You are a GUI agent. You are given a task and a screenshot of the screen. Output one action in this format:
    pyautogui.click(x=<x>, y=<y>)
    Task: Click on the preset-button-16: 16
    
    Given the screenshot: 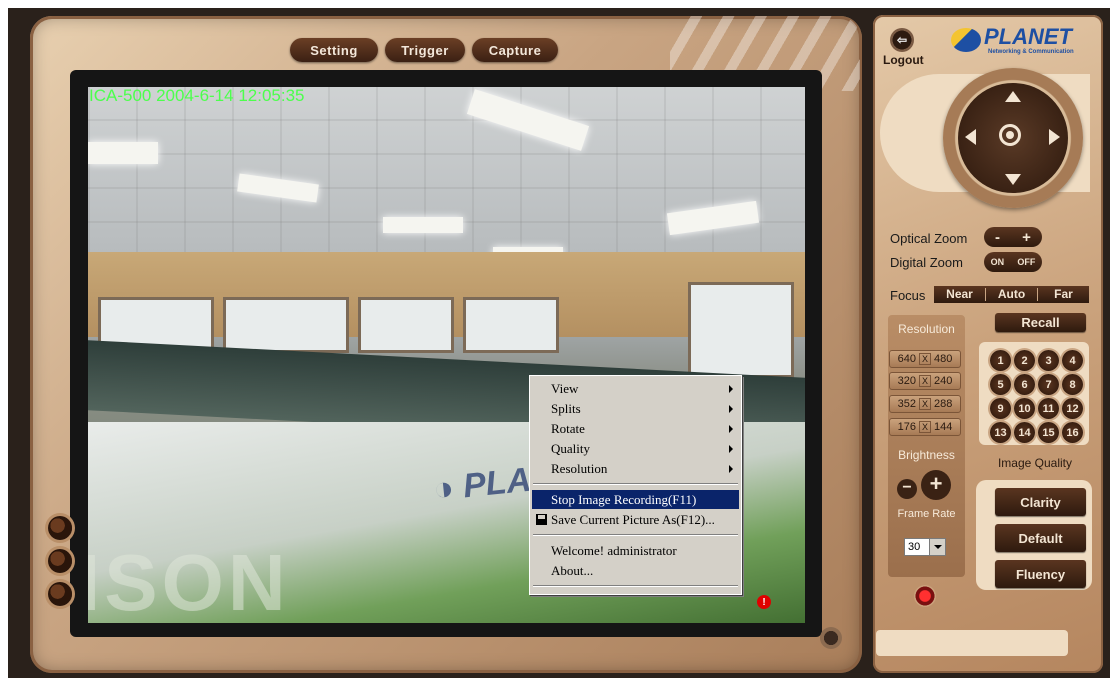 What is the action you would take?
    pyautogui.click(x=1072, y=432)
    